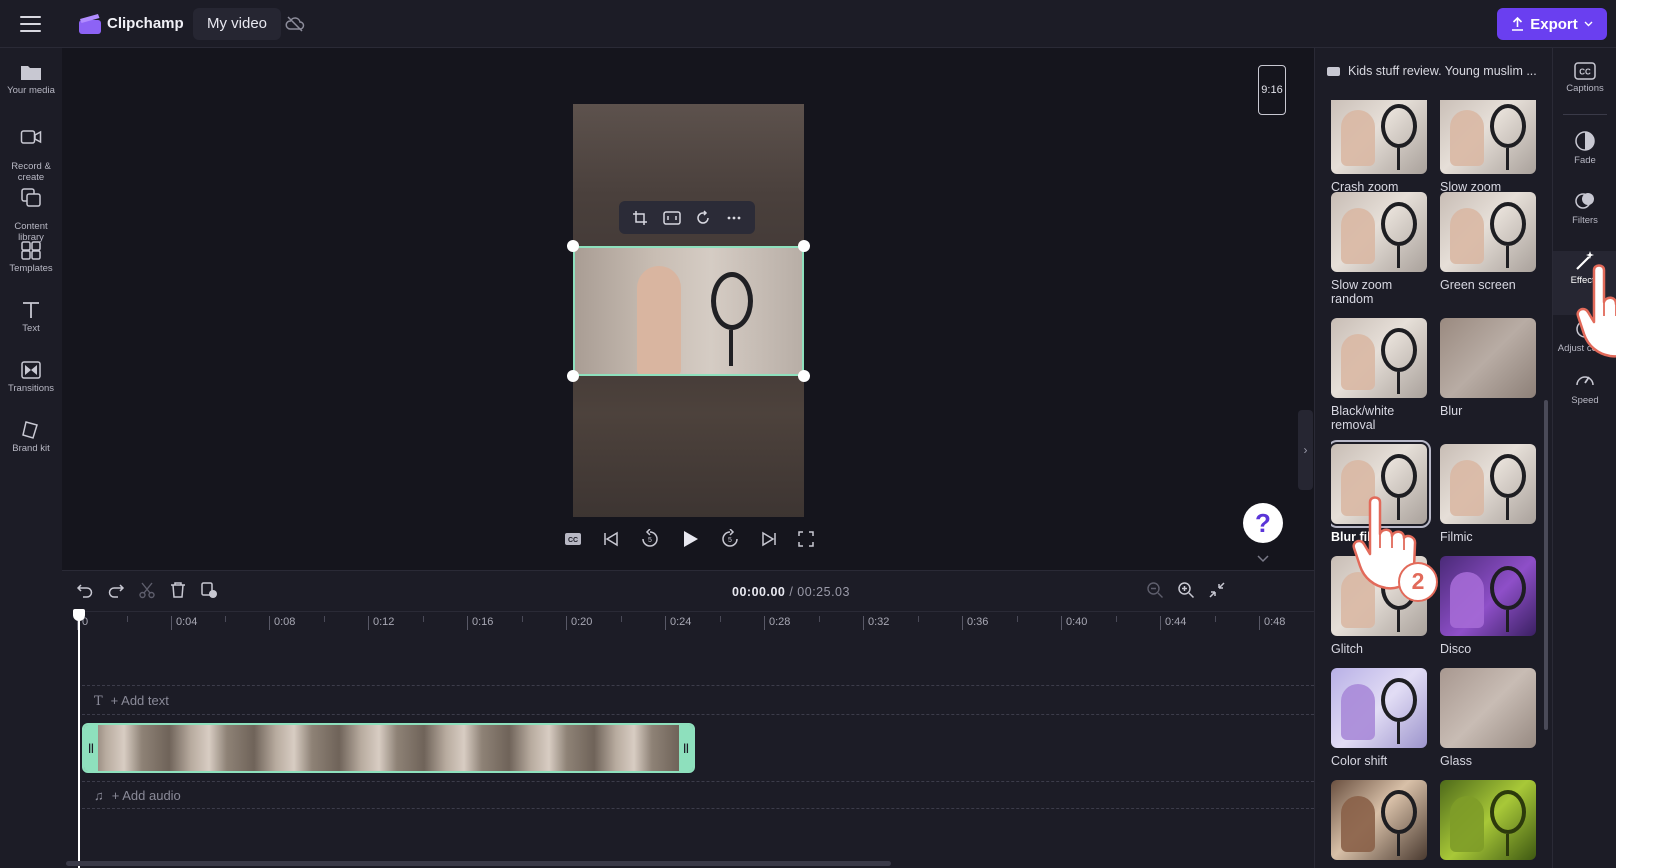  I want to click on tick-label: 0:04, so click(184, 623).